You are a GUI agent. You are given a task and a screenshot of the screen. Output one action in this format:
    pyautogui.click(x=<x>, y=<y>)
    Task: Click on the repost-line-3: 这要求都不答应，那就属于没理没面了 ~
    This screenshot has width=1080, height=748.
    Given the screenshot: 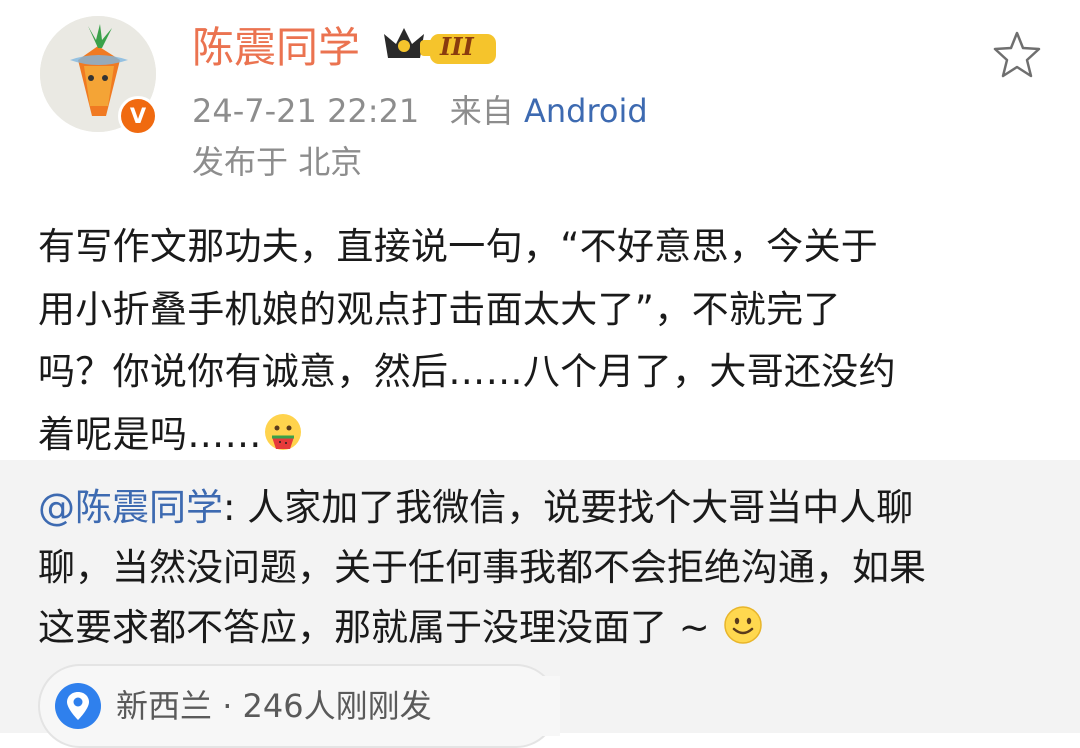 What is the action you would take?
    pyautogui.click(x=543, y=628)
    